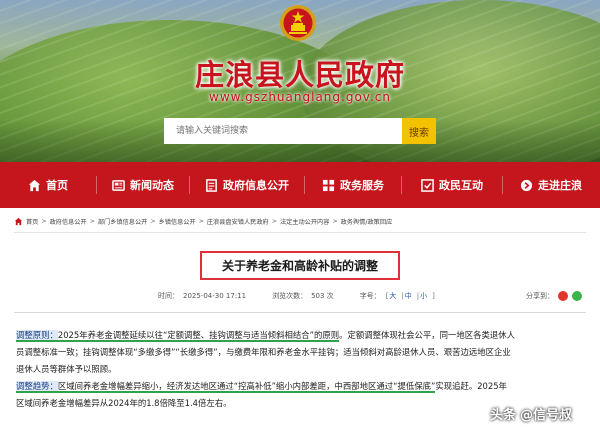  What do you see at coordinates (362, 185) in the screenshot?
I see `nav-label: 政务服务` at bounding box center [362, 185].